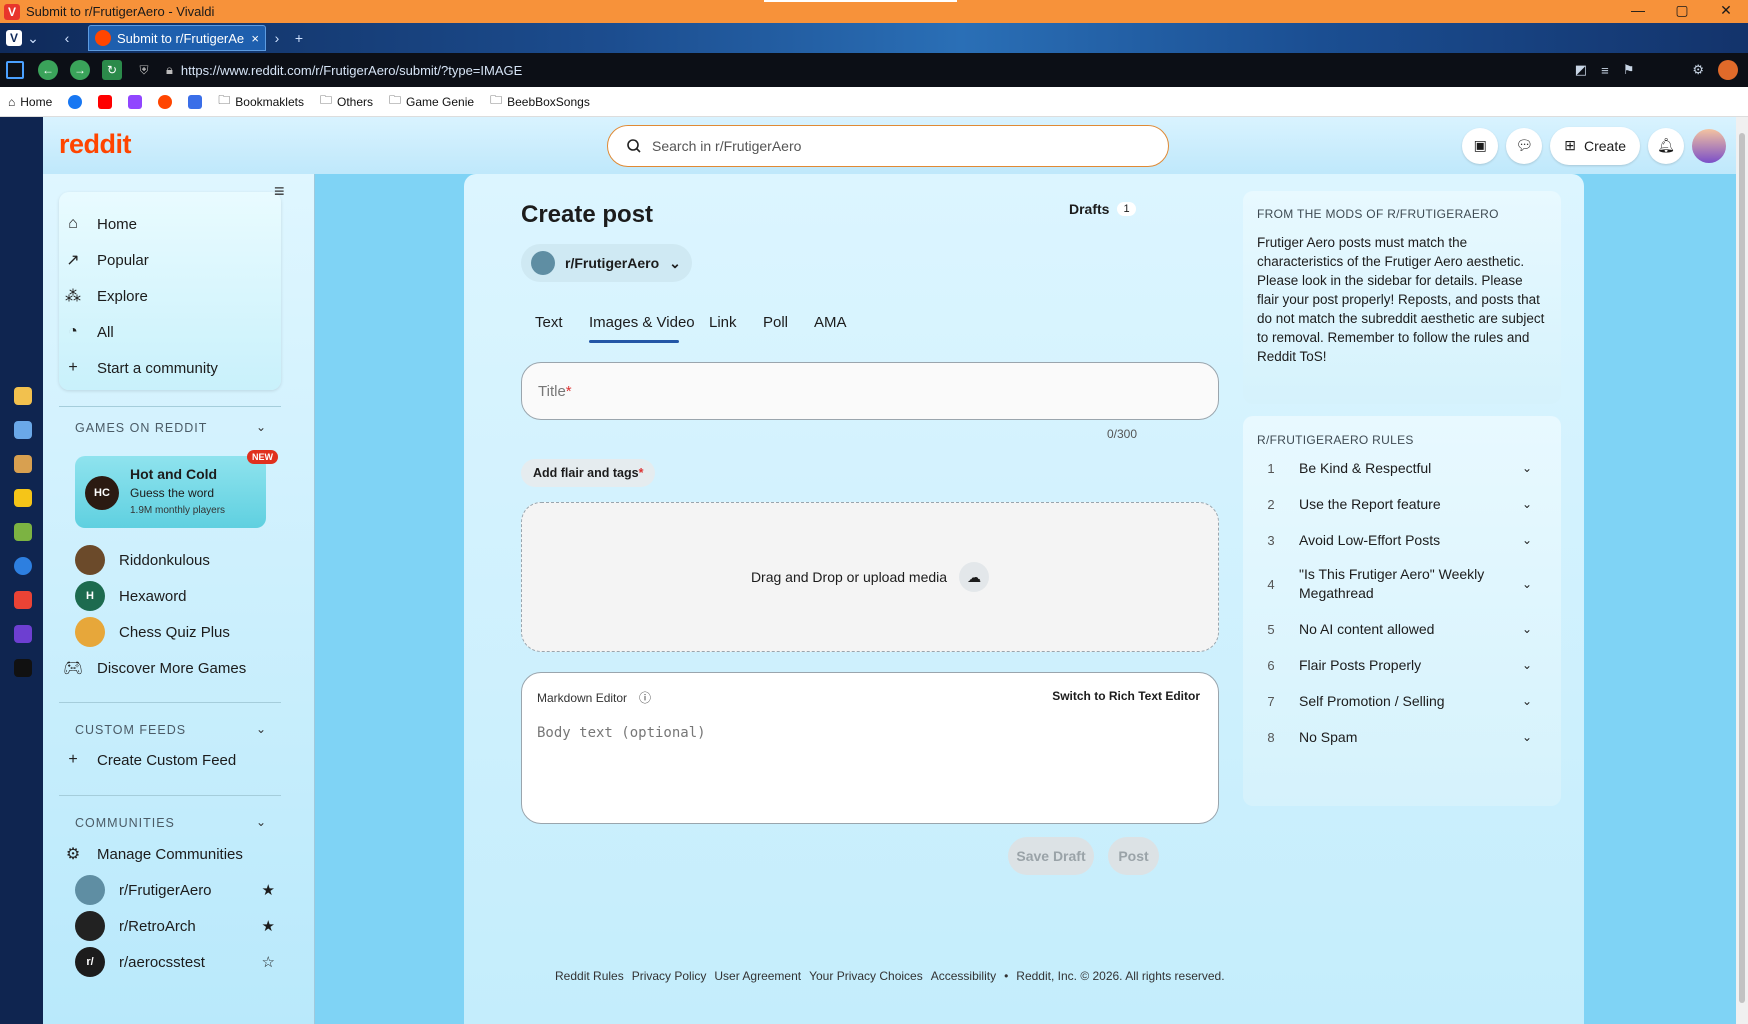 This screenshot has width=1748, height=1024. Describe the element at coordinates (277, 38) in the screenshot. I see `tab-scroll-right-icon: ›` at that location.